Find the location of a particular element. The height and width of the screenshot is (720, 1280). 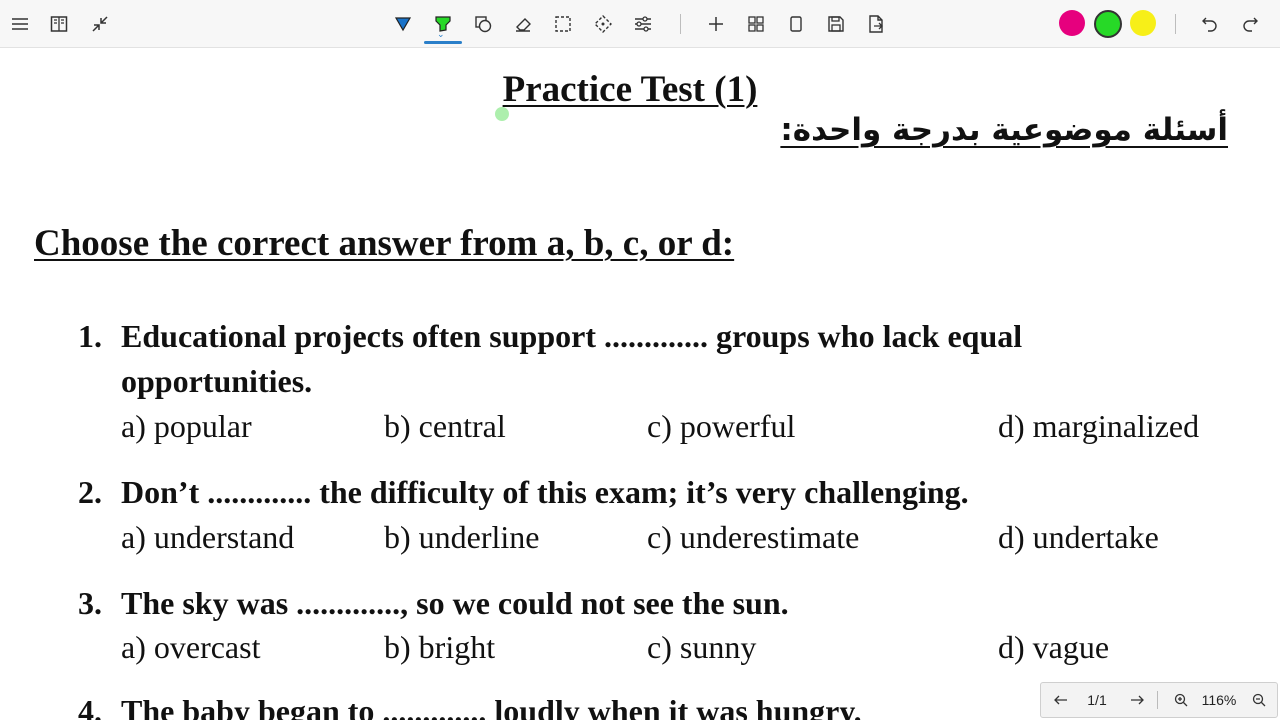

export-icon is located at coordinates (876, 24).